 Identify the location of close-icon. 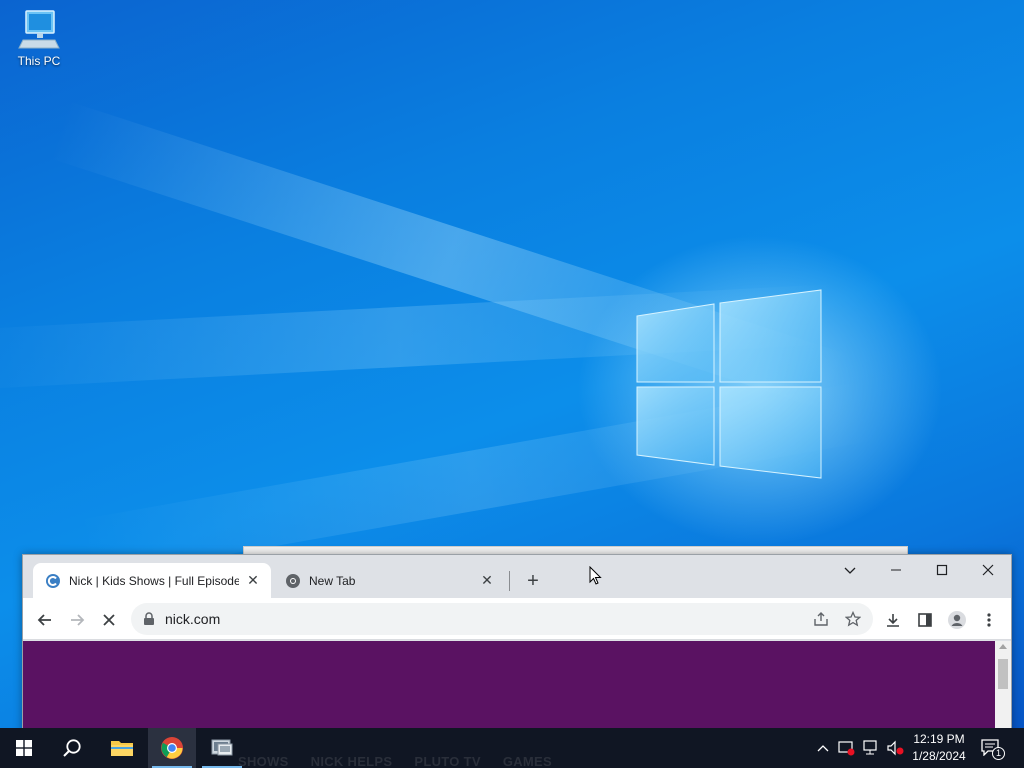
(988, 570).